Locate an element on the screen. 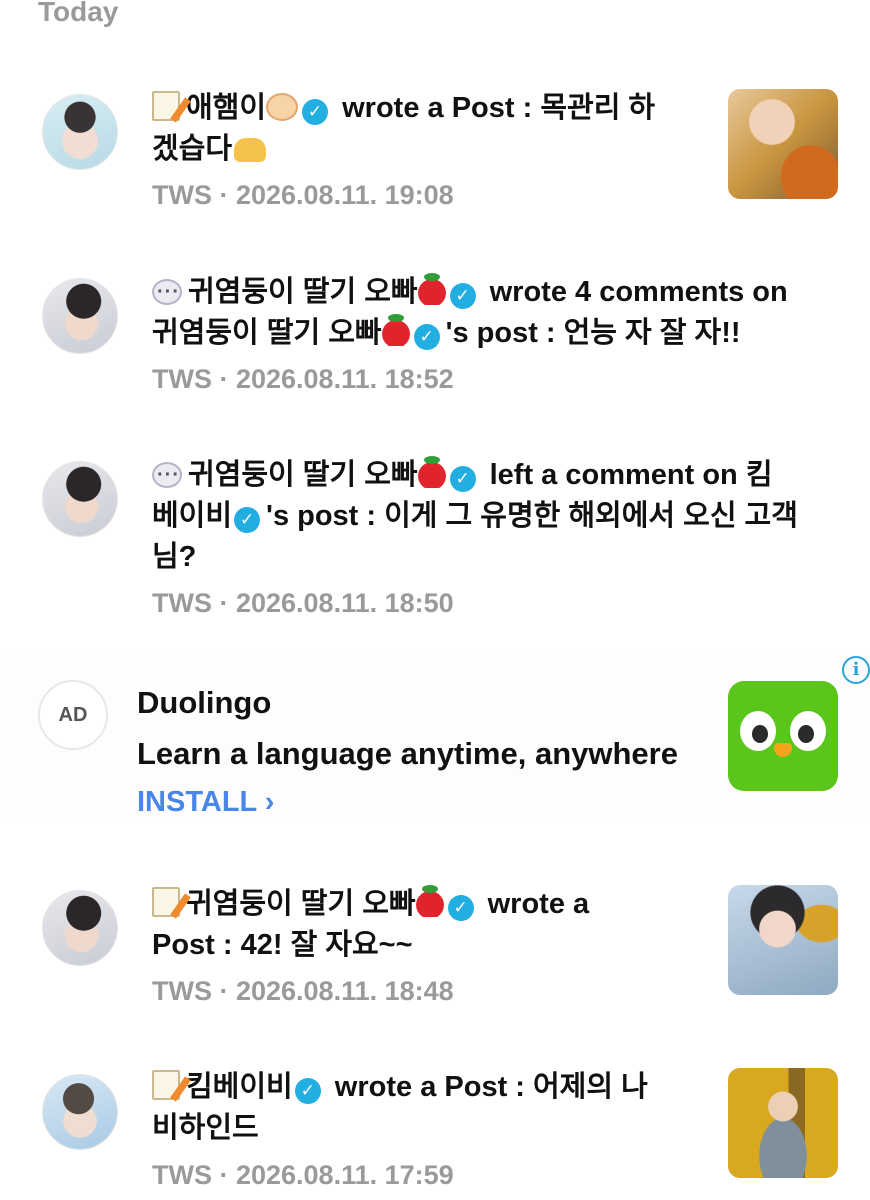  ad-title: Duolingo is located at coordinates (204, 703).